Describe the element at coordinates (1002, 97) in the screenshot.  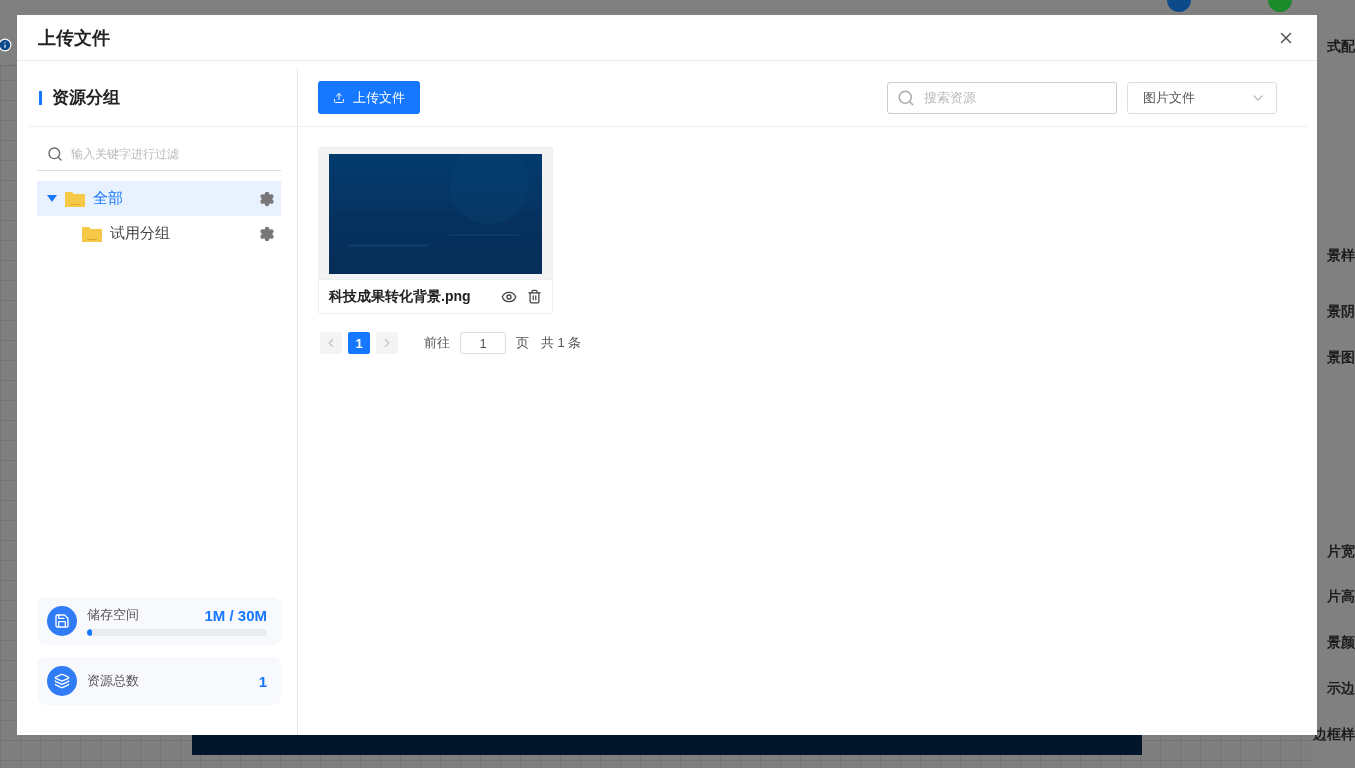
I see `search-field: 搜索资源` at that location.